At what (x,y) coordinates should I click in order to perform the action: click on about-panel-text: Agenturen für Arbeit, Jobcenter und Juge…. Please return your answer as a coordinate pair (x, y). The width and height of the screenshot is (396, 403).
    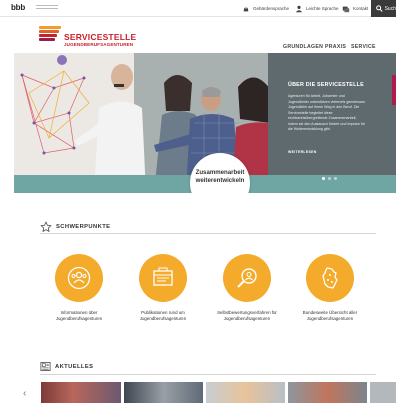
    Looking at the image, I should click on (327, 112).